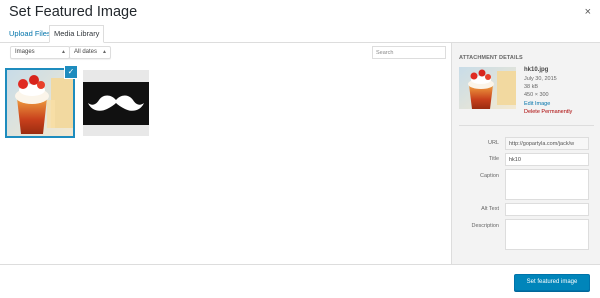  I want to click on tab-media-library: Media Library, so click(77, 34).